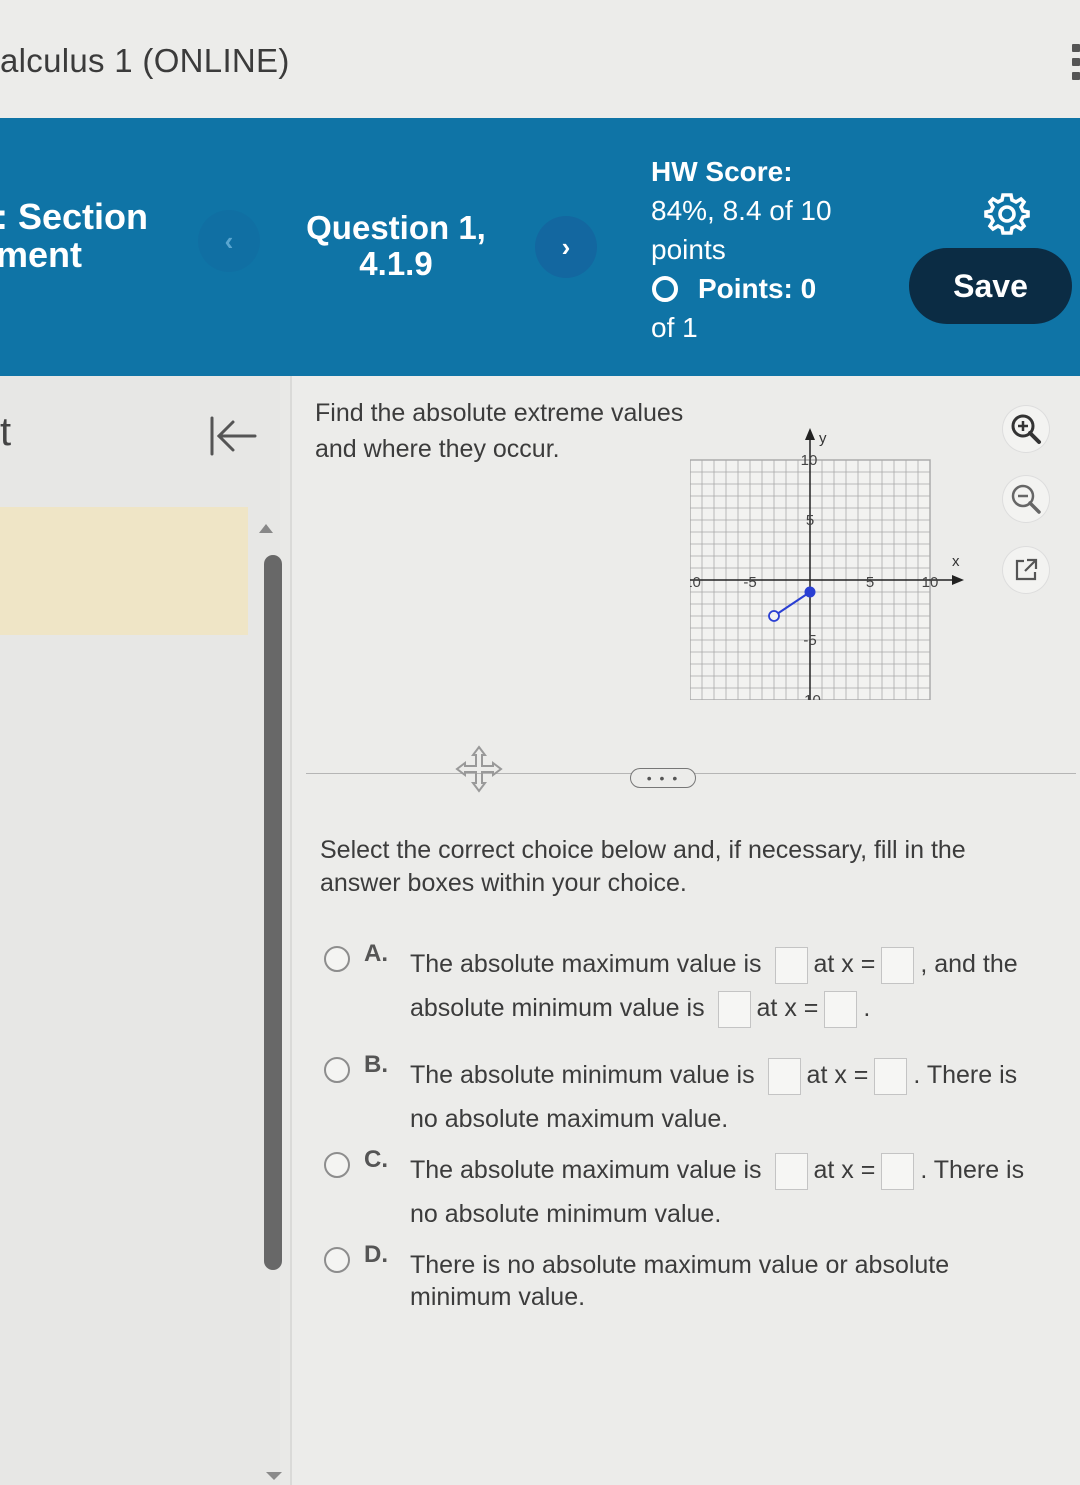  What do you see at coordinates (810, 592) in the screenshot?
I see `closed-endpoint` at bounding box center [810, 592].